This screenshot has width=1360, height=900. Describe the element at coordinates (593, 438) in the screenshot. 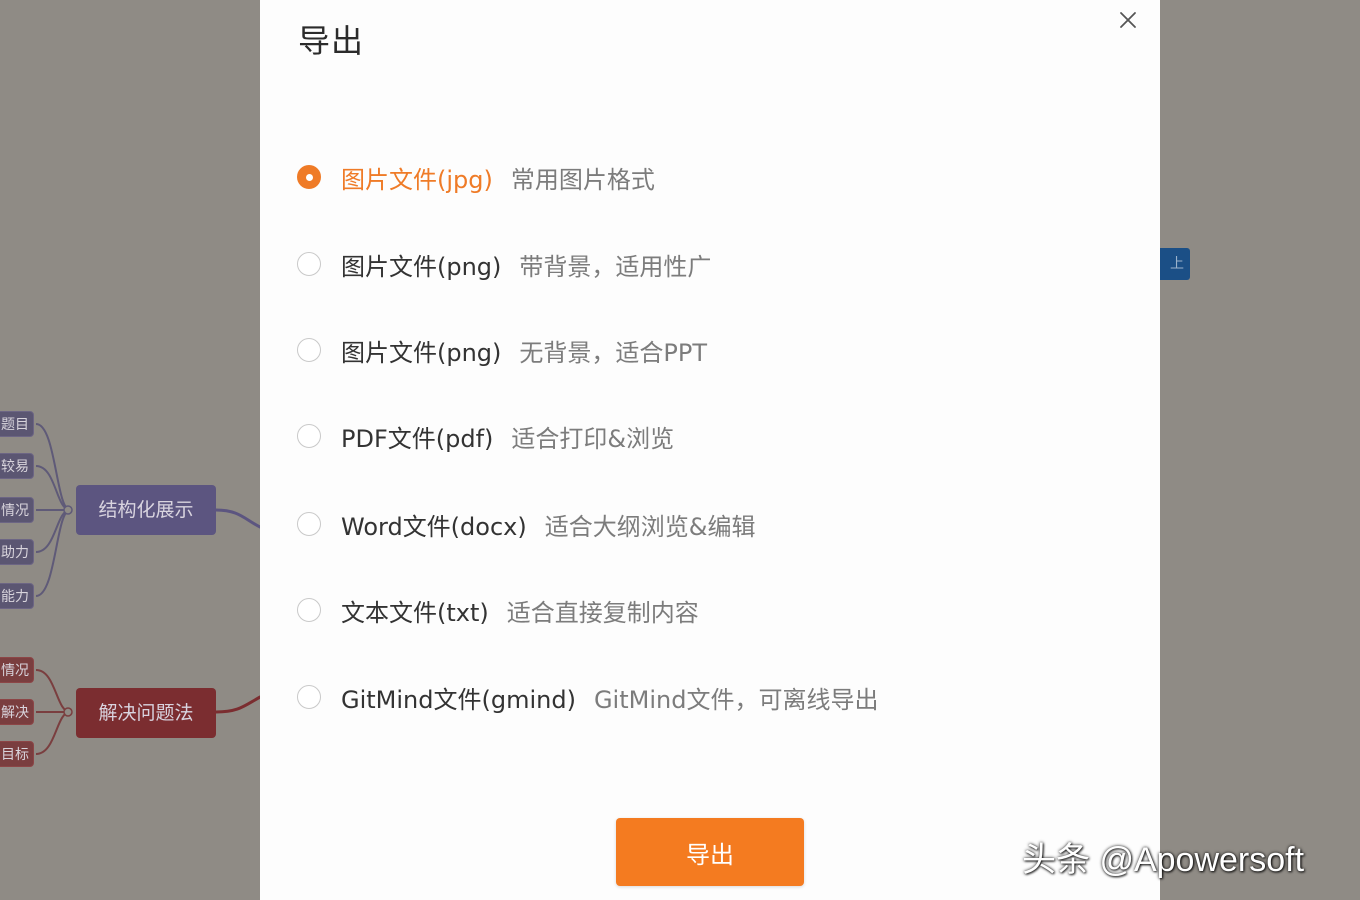

I see `option-description: 适合打印&浏览` at that location.